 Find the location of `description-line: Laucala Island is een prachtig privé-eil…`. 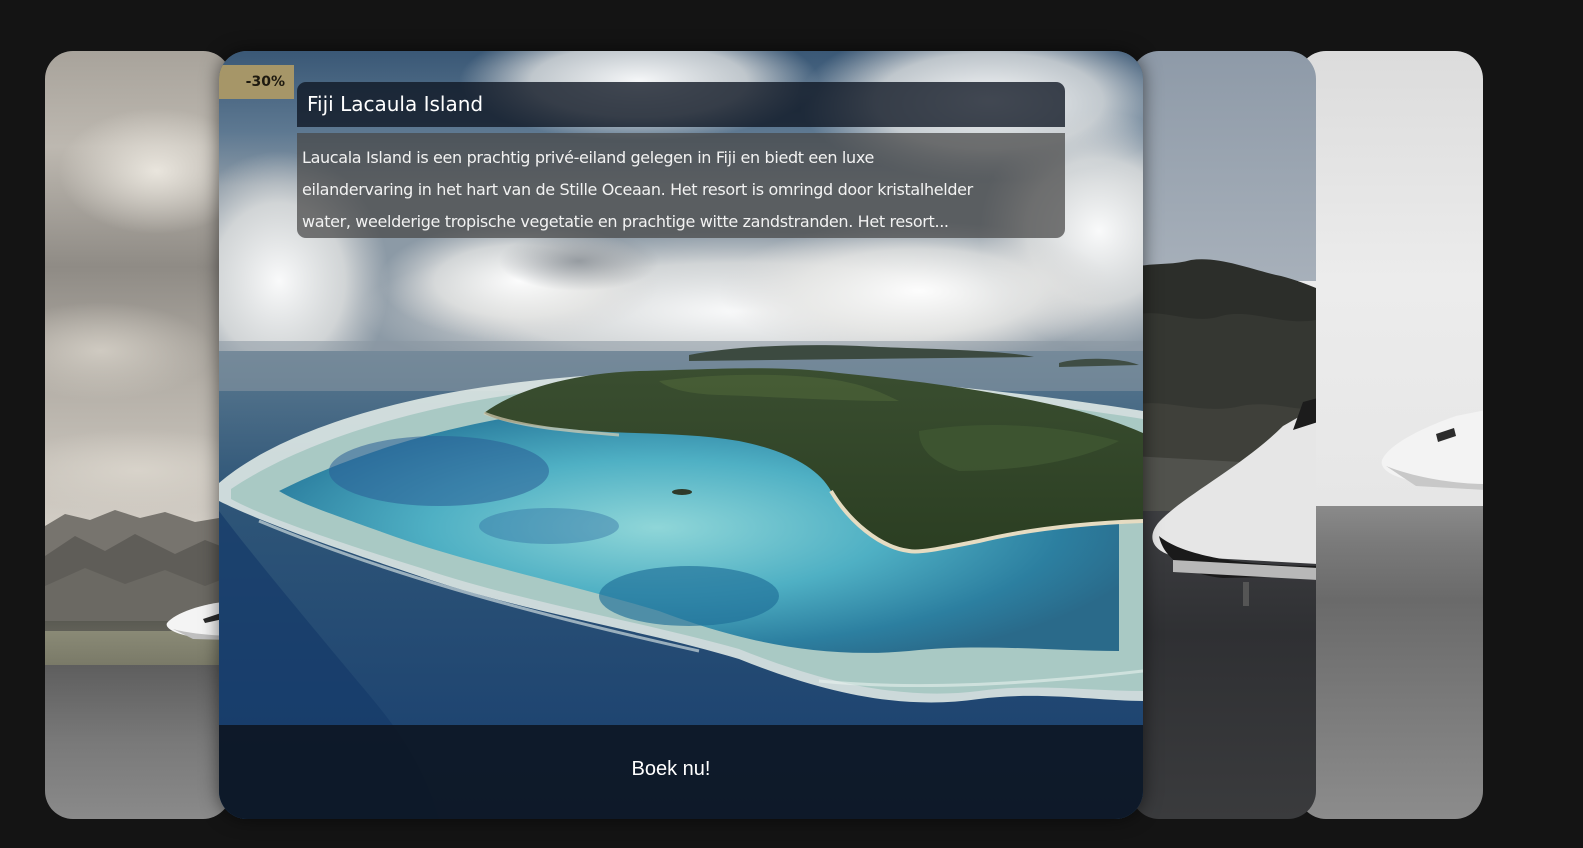

description-line: Laucala Island is een prachtig privé-eil… is located at coordinates (588, 157).